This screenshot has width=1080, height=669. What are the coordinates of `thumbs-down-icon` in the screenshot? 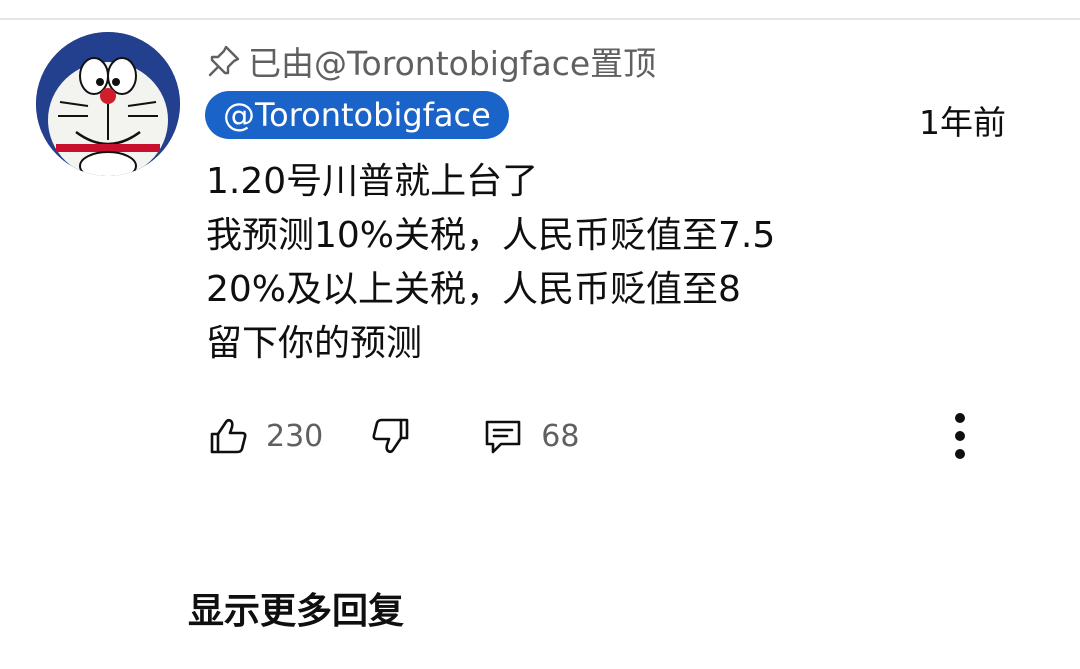 It's located at (390, 436).